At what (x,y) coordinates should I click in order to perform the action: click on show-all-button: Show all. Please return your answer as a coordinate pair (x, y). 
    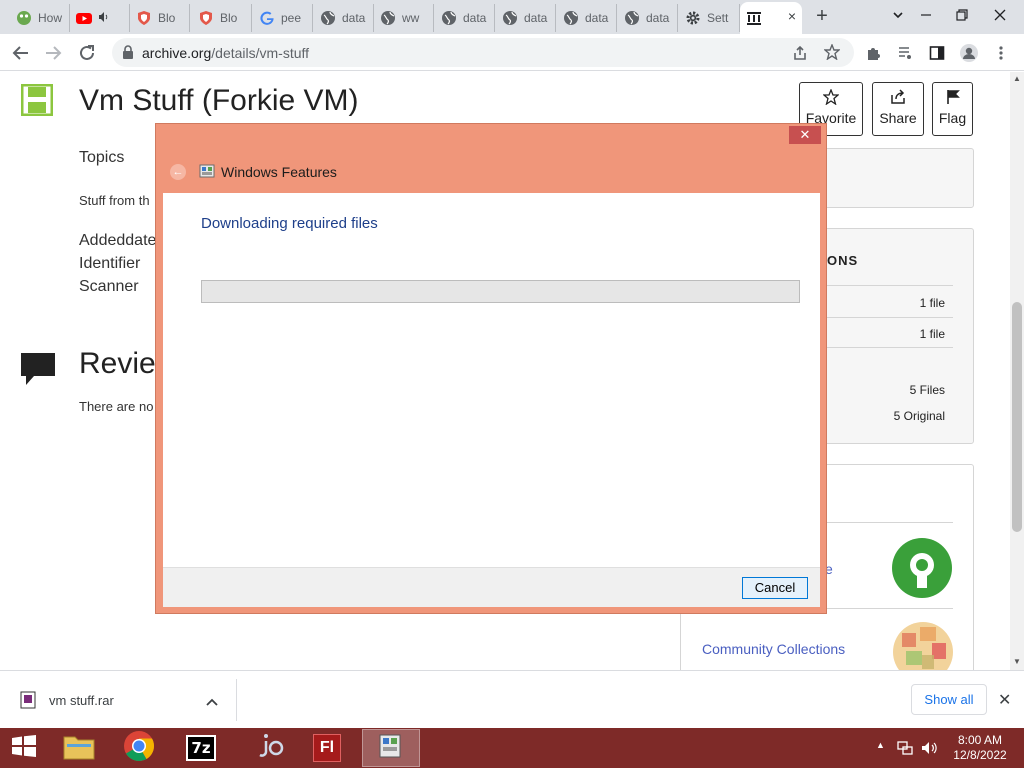
    Looking at the image, I should click on (949, 699).